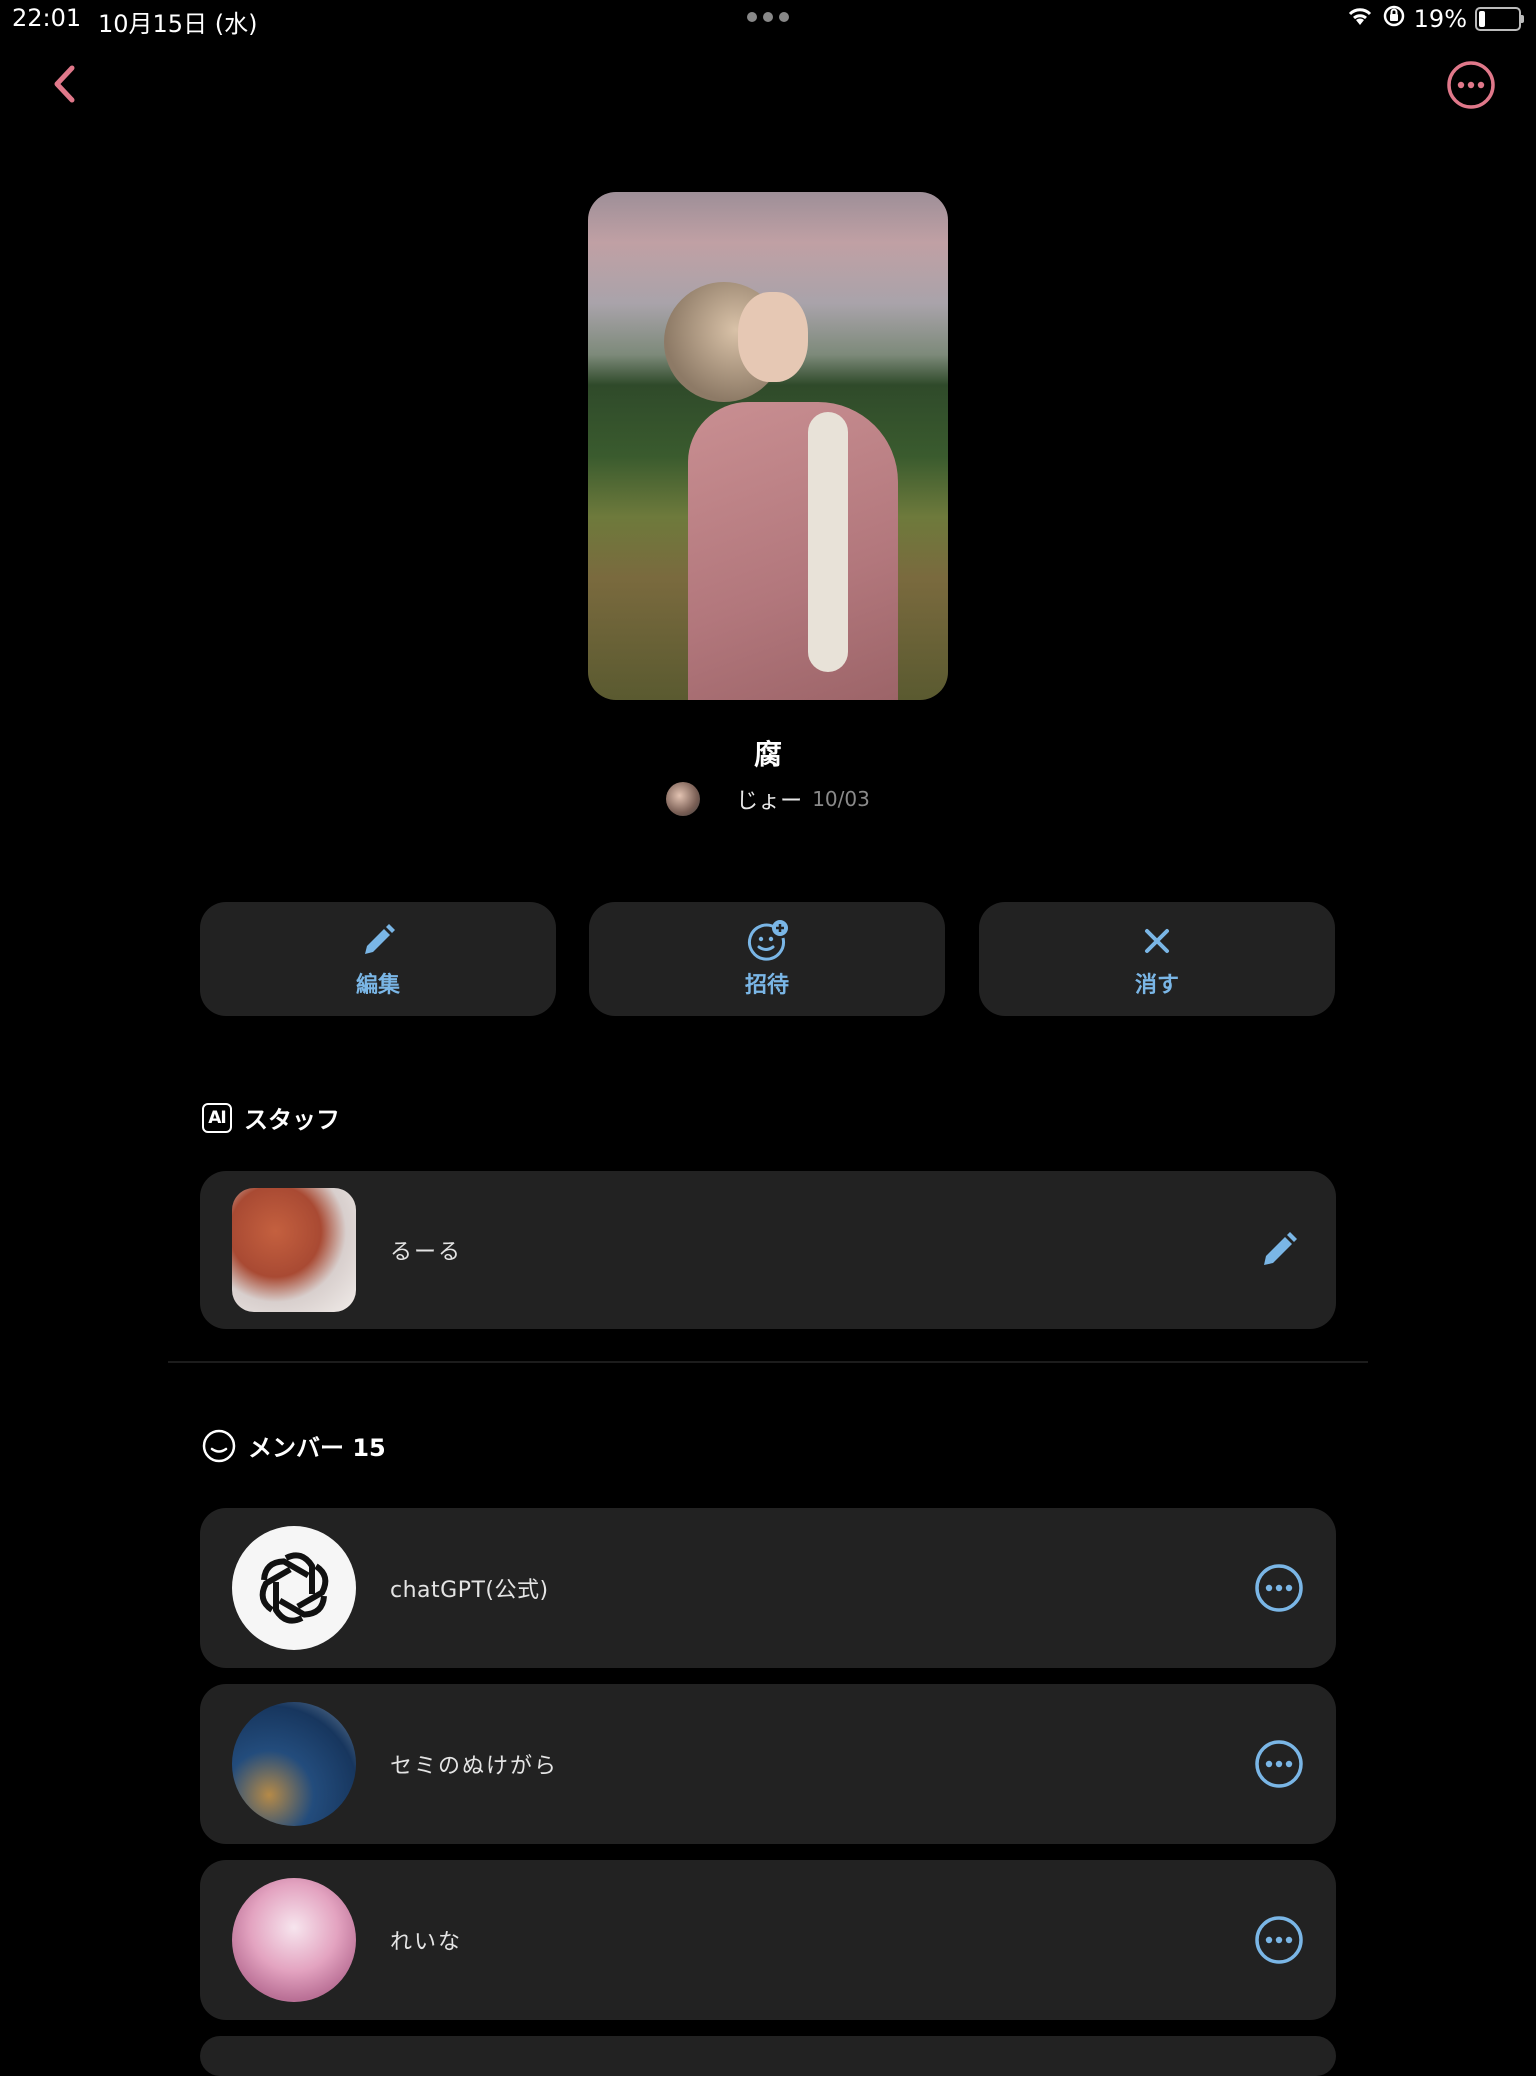 The image size is (1536, 2076). What do you see at coordinates (426, 1942) in the screenshot?
I see `member-name: れいな` at bounding box center [426, 1942].